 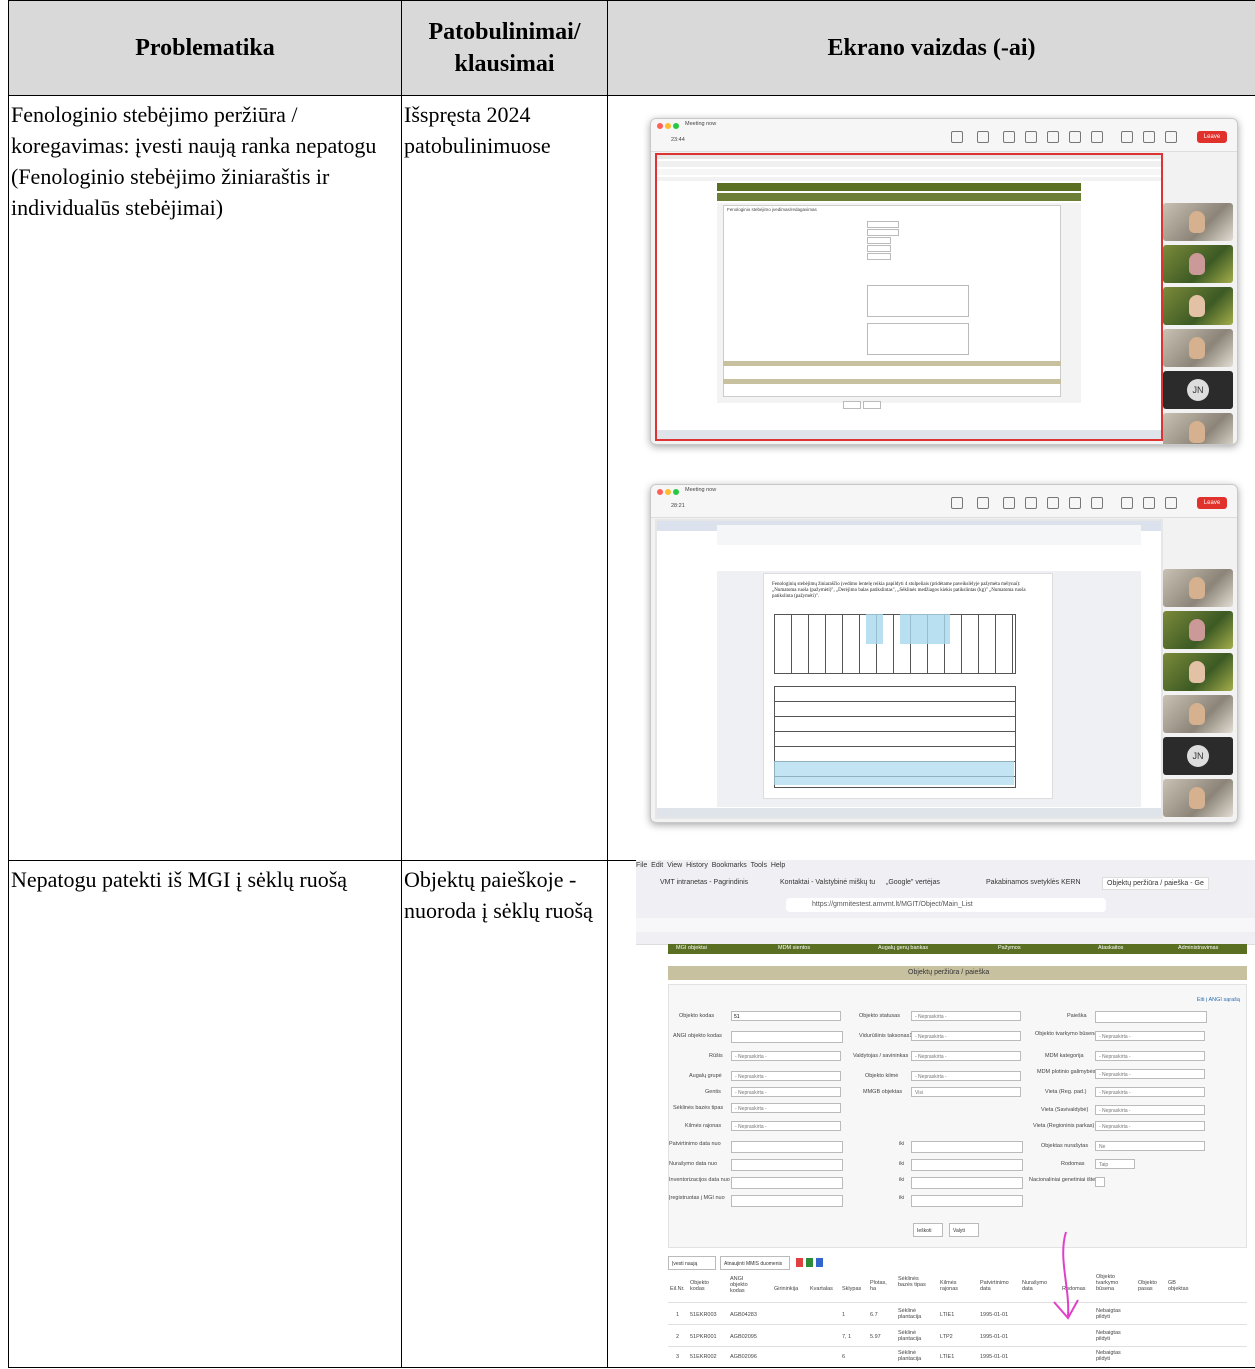 What do you see at coordinates (967, 1201) in the screenshot?
I see `registered-date-to` at bounding box center [967, 1201].